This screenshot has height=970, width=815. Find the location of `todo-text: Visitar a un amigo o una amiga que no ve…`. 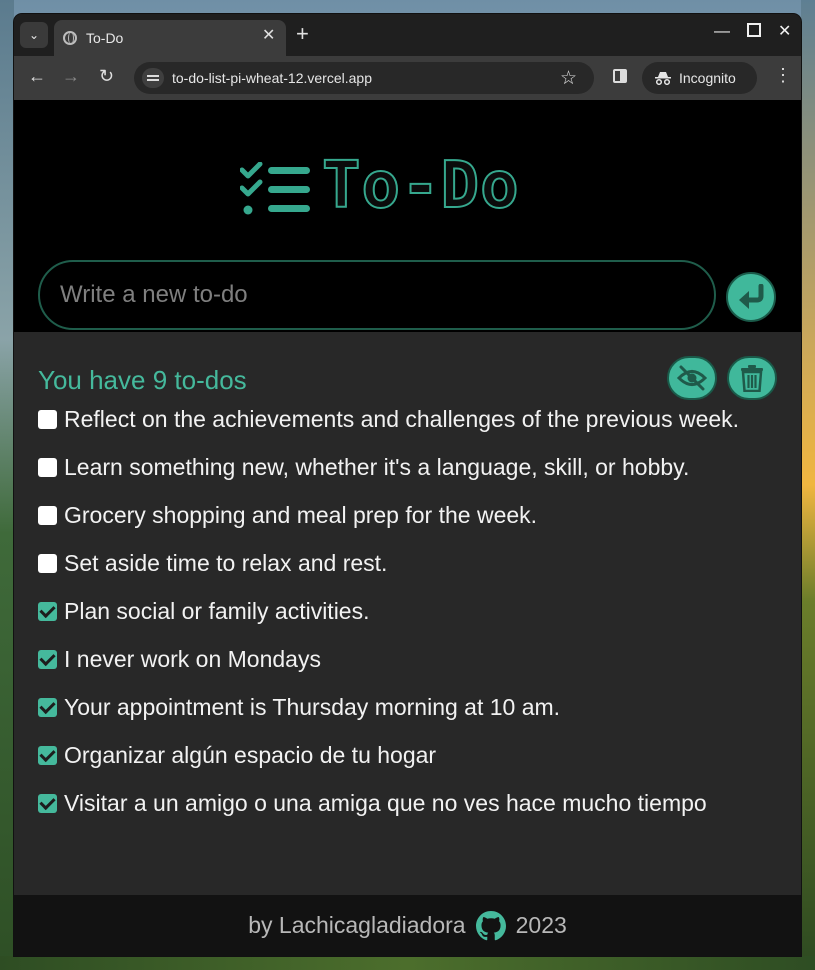

todo-text: Visitar a un amigo o una amiga que no ve… is located at coordinates (385, 803).